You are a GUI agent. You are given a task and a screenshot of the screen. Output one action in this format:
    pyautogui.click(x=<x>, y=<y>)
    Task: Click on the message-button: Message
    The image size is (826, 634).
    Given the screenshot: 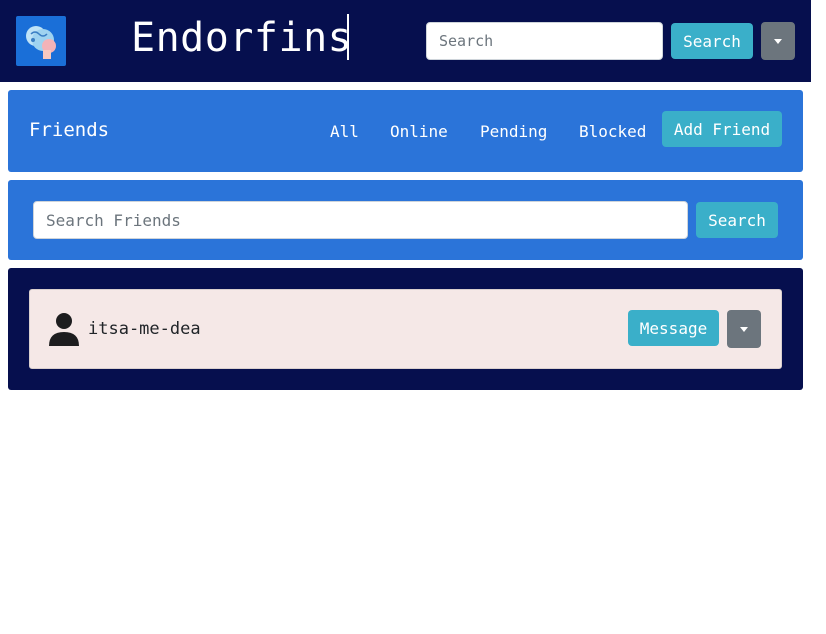 What is the action you would take?
    pyautogui.click(x=673, y=328)
    